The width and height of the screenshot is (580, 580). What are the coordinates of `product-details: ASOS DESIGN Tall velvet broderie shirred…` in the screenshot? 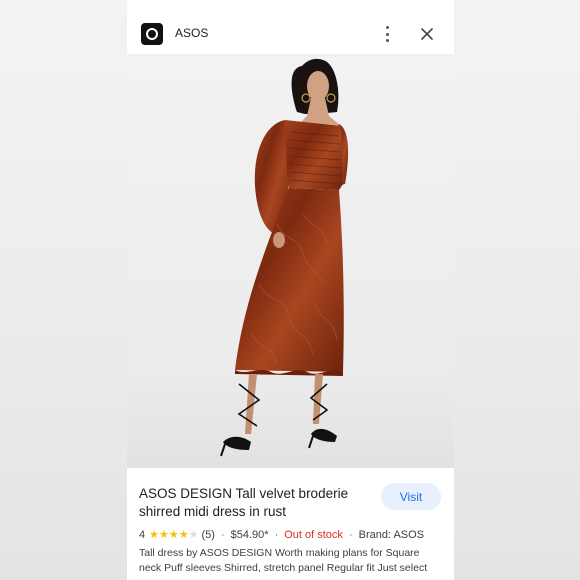 It's located at (290, 524).